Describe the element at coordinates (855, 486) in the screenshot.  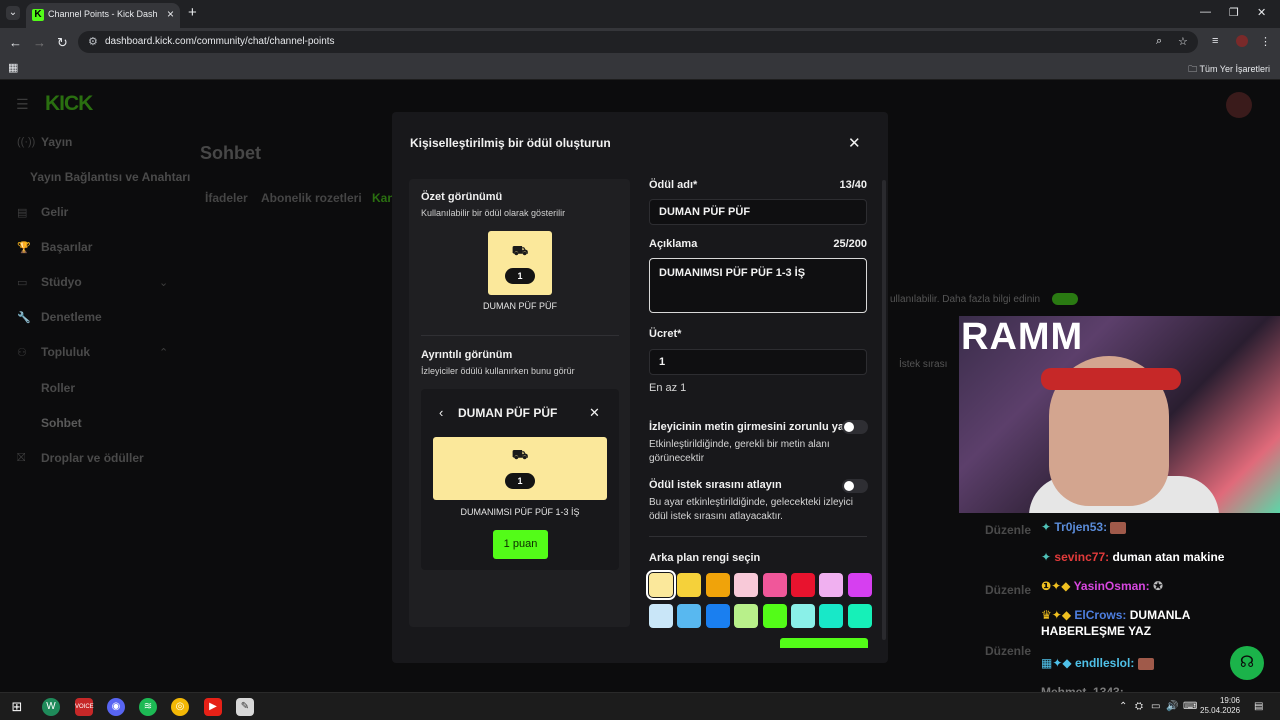
I see `skip-queue-toggle` at that location.